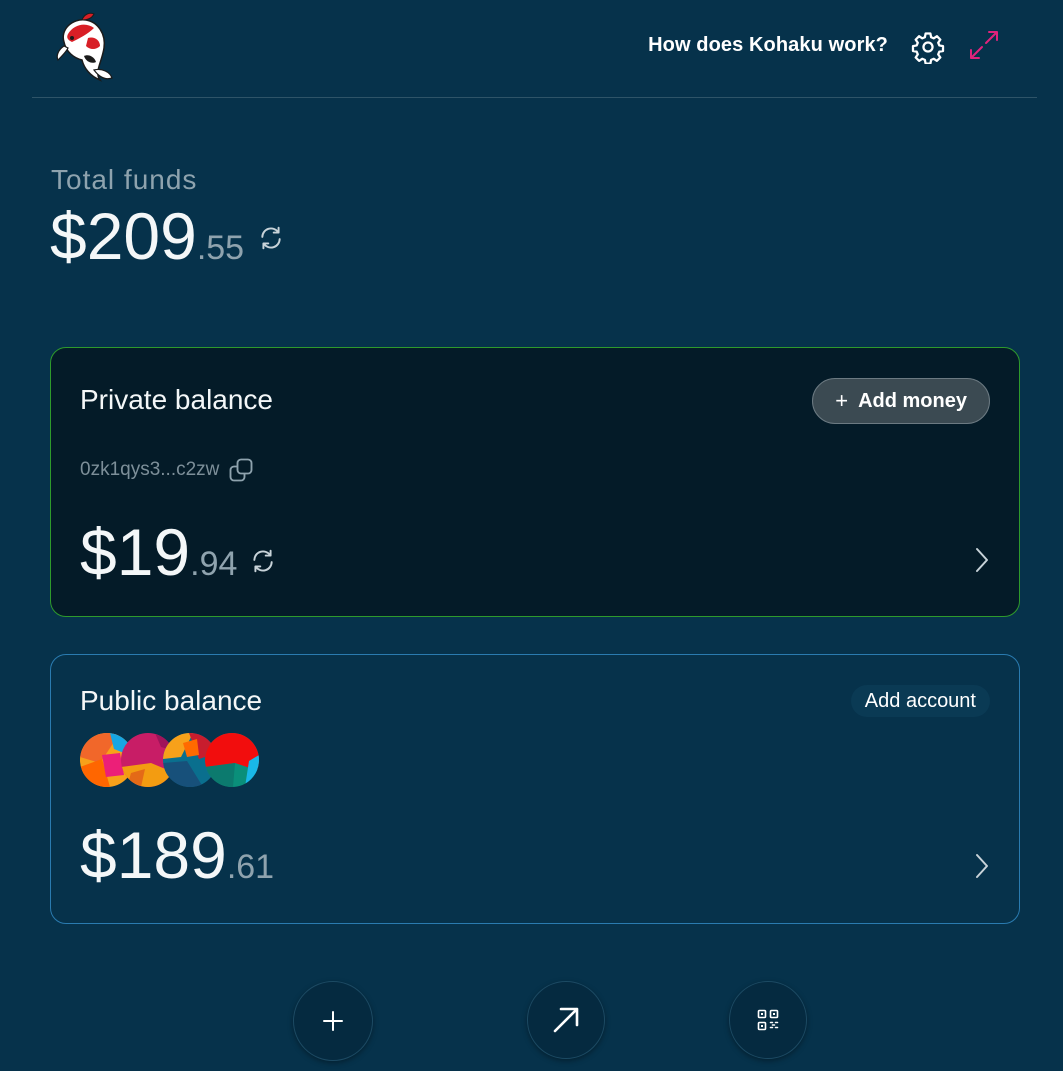  What do you see at coordinates (920, 701) in the screenshot?
I see `add-account-button: Add account` at bounding box center [920, 701].